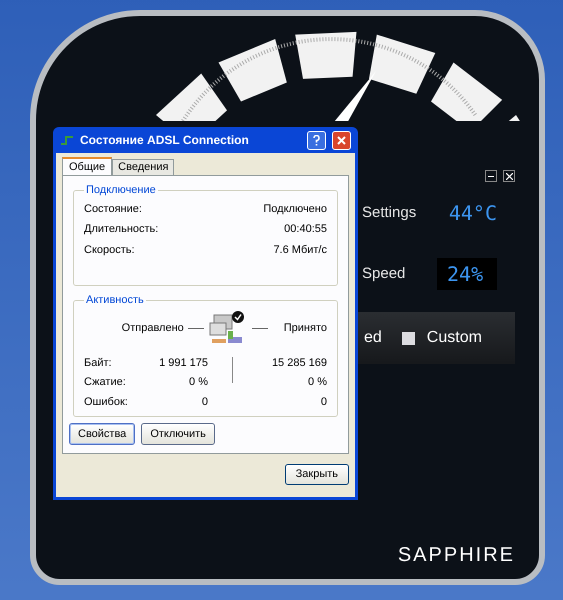 The image size is (563, 600). What do you see at coordinates (205, 402) in the screenshot?
I see `sent-value: 0` at bounding box center [205, 402].